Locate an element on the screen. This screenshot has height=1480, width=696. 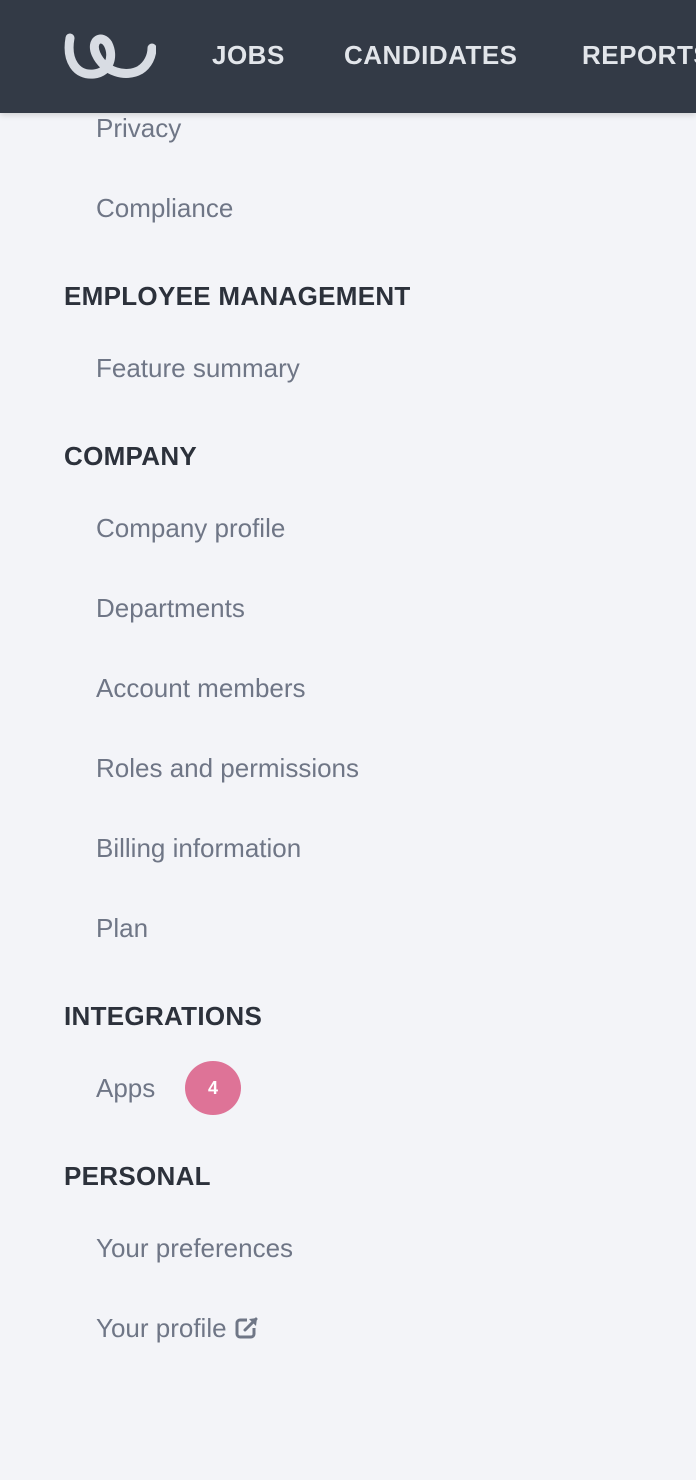
sidebar-item-departments: Departments is located at coordinates (170, 608).